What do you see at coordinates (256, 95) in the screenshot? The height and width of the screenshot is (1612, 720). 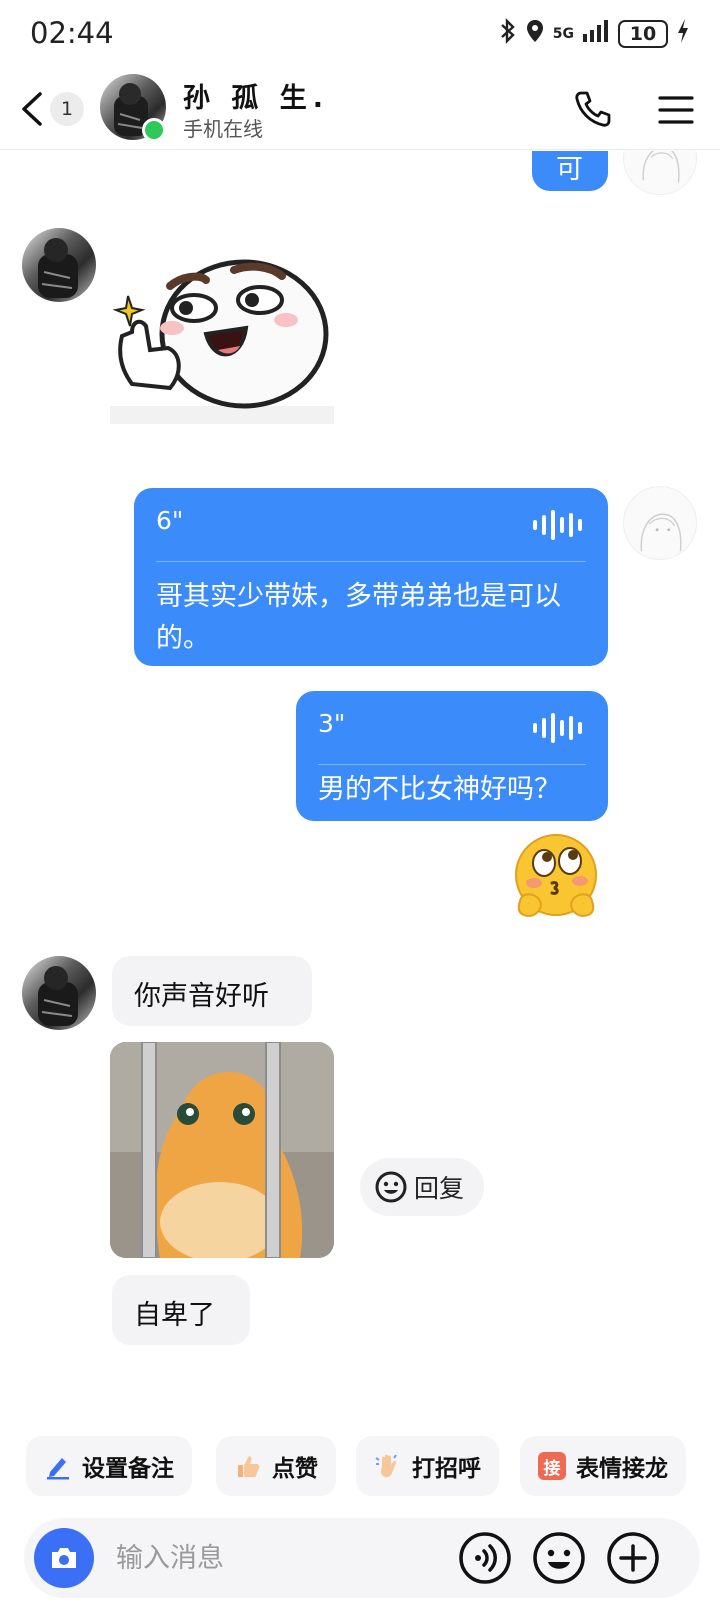 I see `contact-name: 孙 孤 生.` at bounding box center [256, 95].